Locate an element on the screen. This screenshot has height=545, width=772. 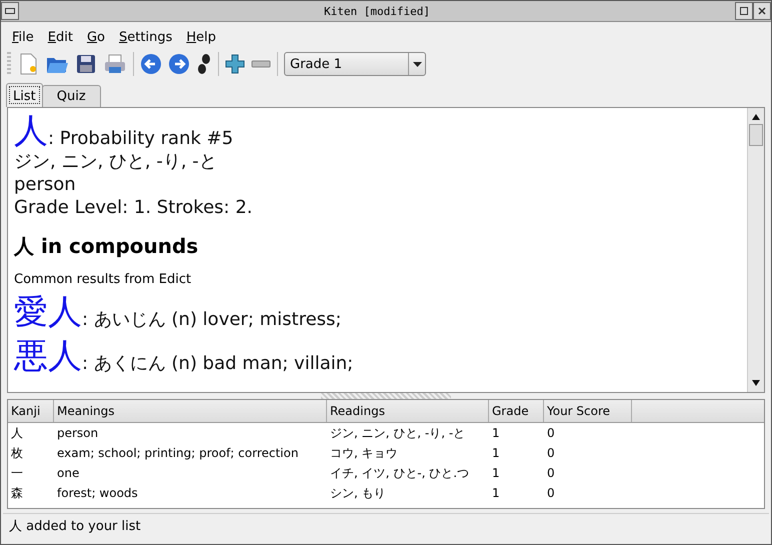
toolbar-grip is located at coordinates (9, 64).